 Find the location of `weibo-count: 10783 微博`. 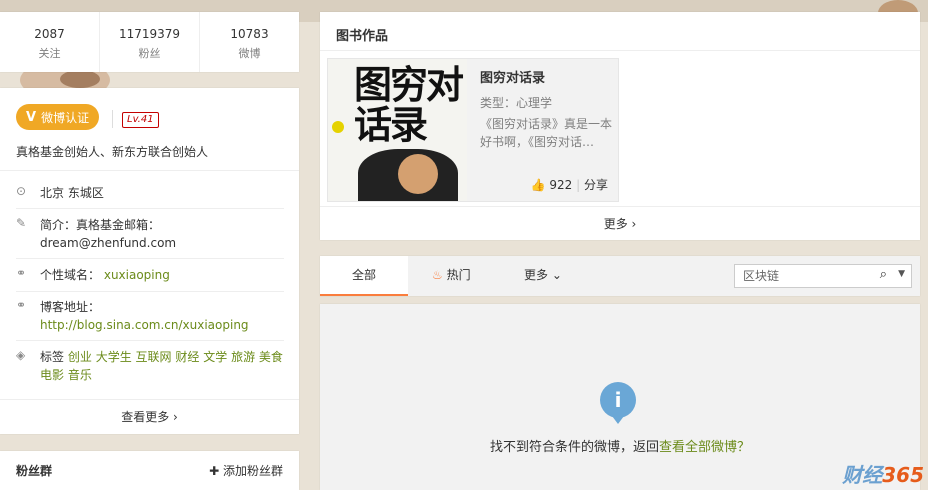

weibo-count: 10783 微博 is located at coordinates (249, 42).